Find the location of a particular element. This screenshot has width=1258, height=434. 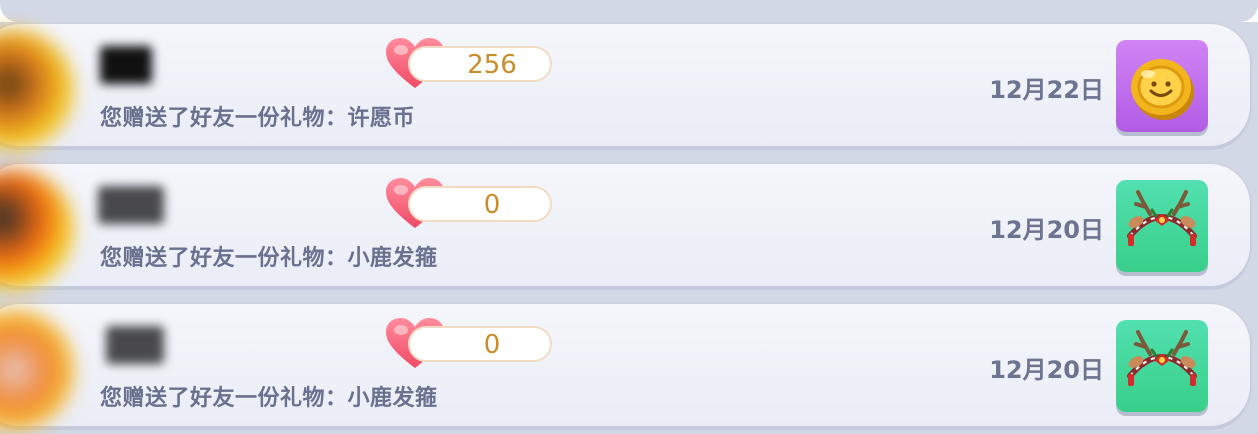

gift-date: 12月22日 is located at coordinates (1046, 90).